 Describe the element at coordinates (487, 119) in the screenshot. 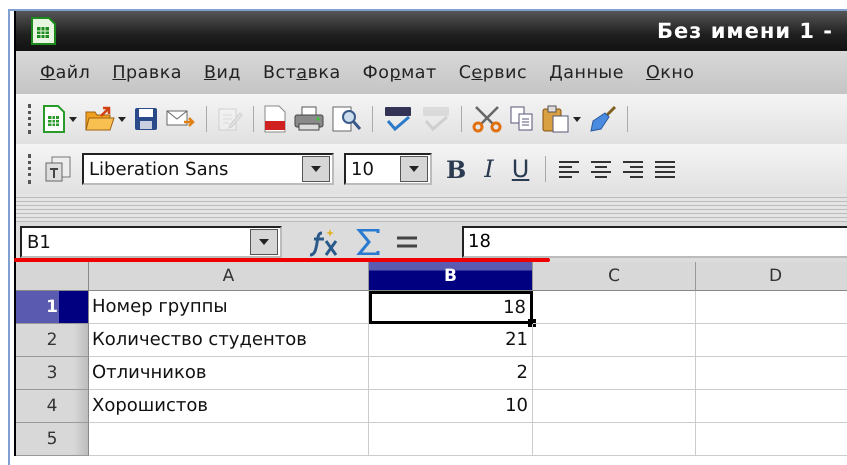

I see `scissors-icon` at that location.